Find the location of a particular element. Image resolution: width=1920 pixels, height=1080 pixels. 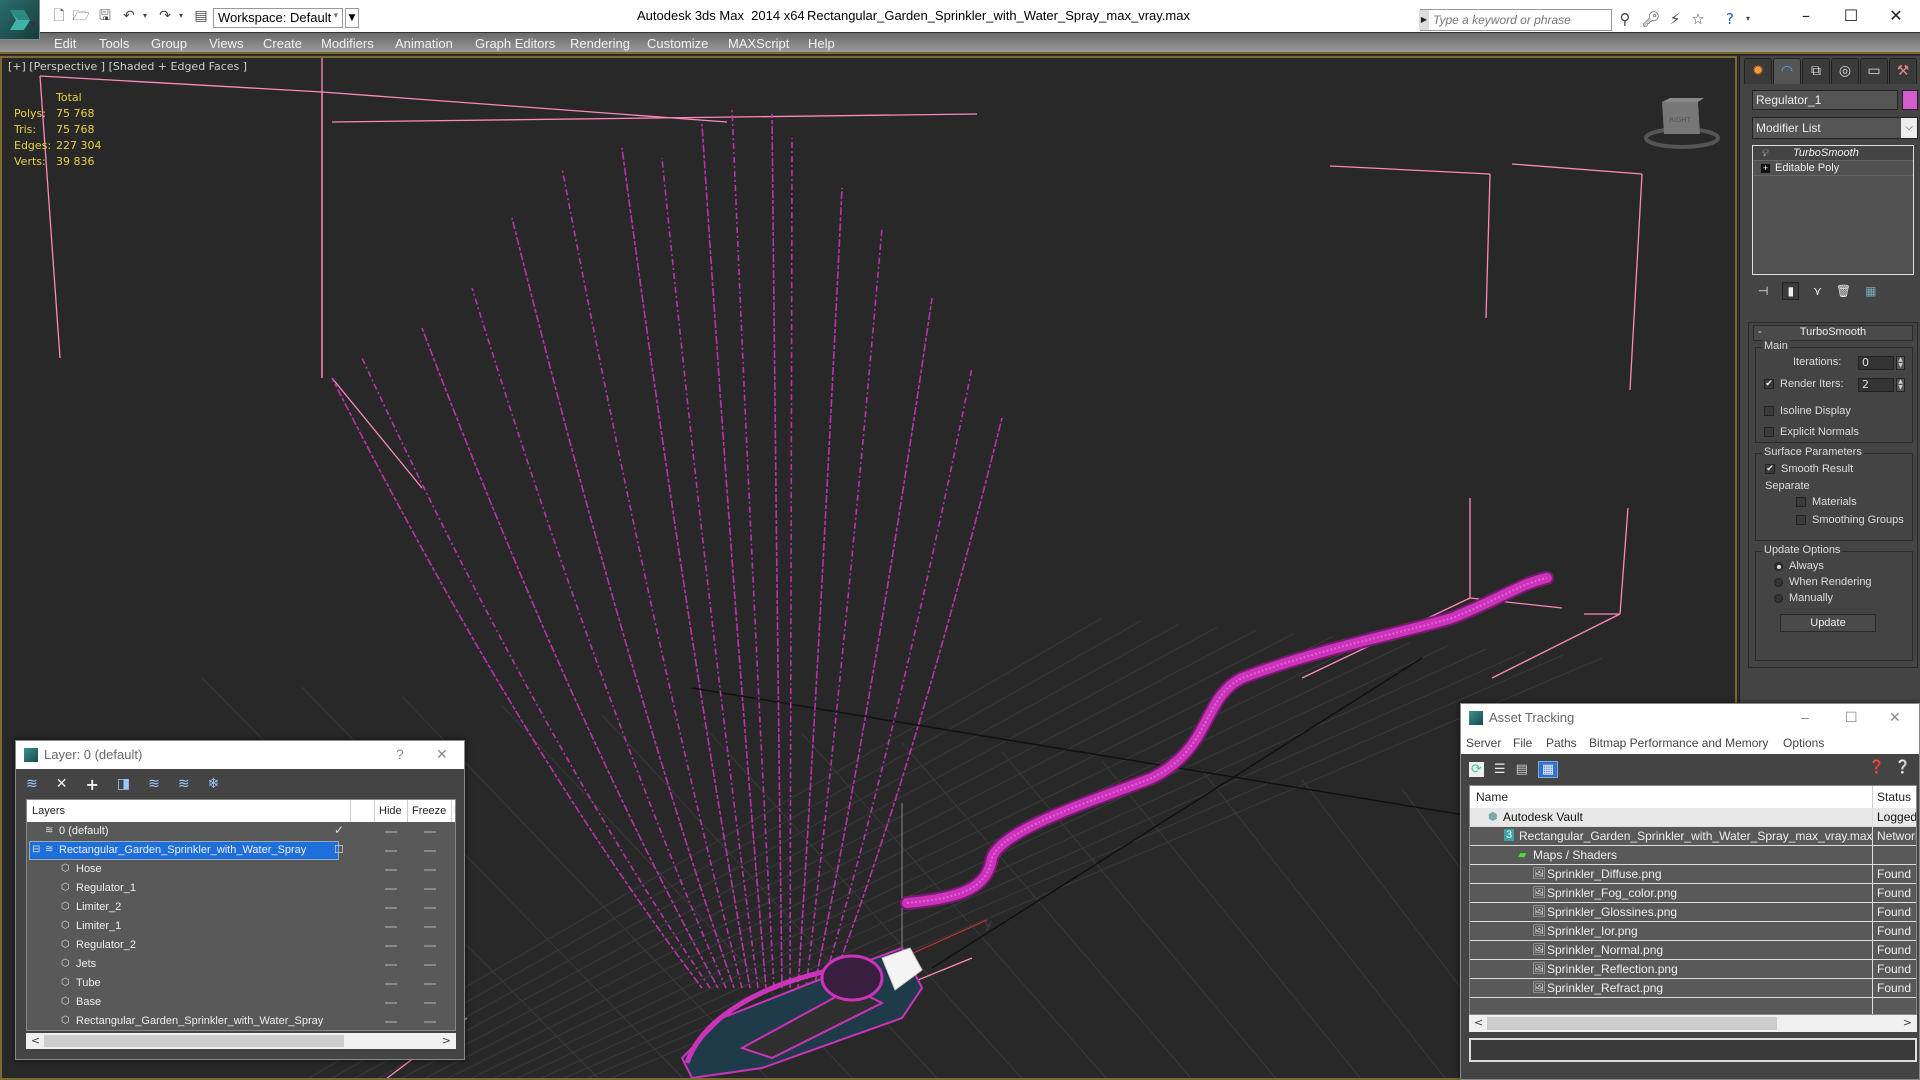

minimize-button: – is located at coordinates (1805, 717).